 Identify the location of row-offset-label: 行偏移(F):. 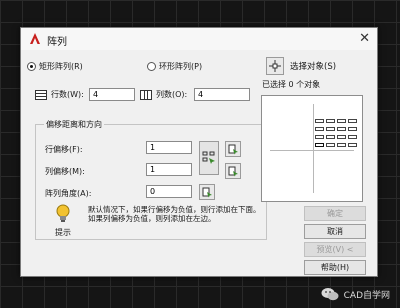
(64, 149).